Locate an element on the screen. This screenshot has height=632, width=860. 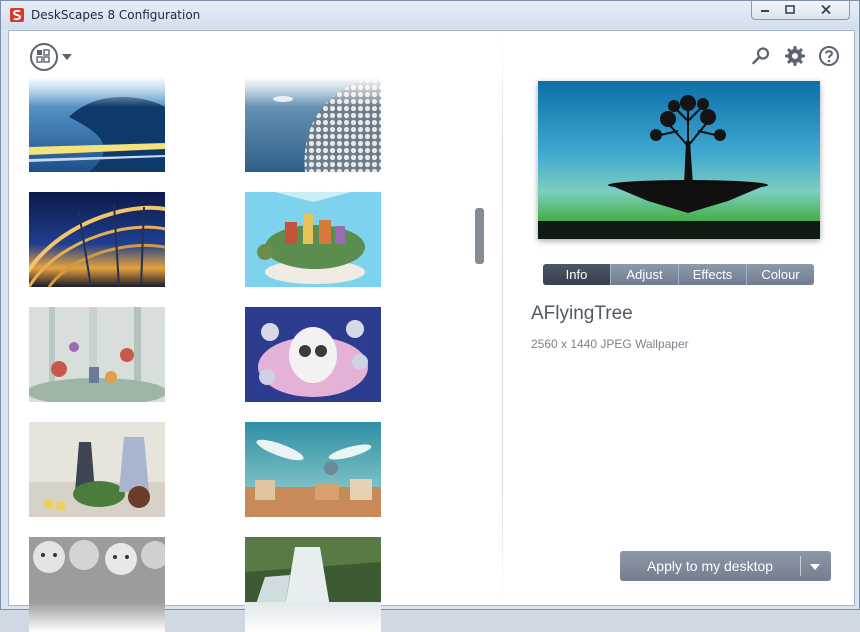
grid-view-icon is located at coordinates (43, 56).